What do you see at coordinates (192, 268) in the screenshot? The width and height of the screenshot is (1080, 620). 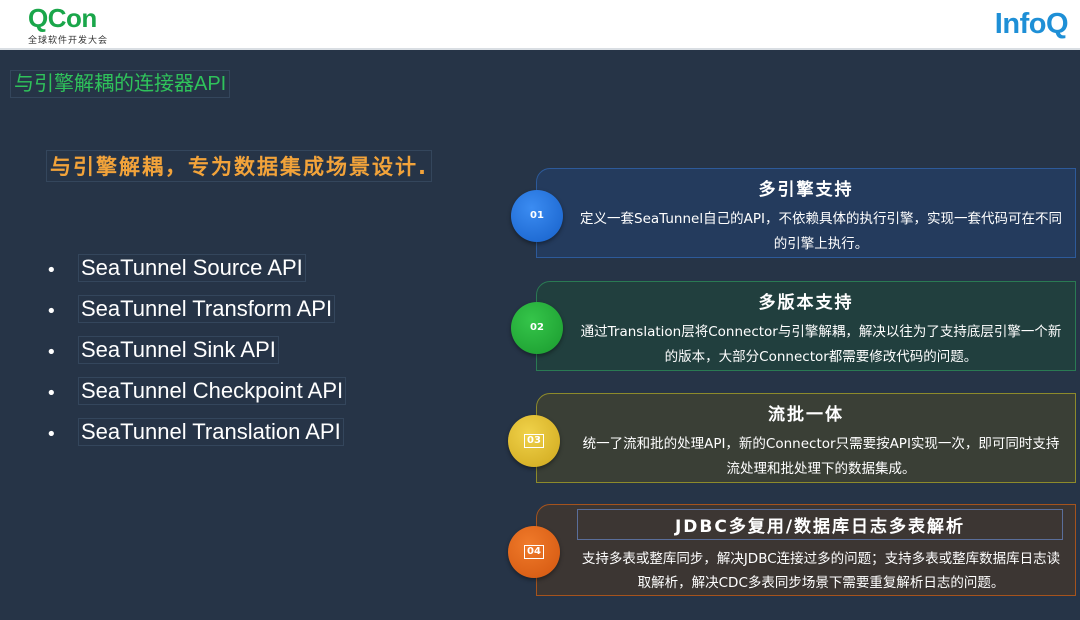 I see `api-label: SeaTunnel Source API` at bounding box center [192, 268].